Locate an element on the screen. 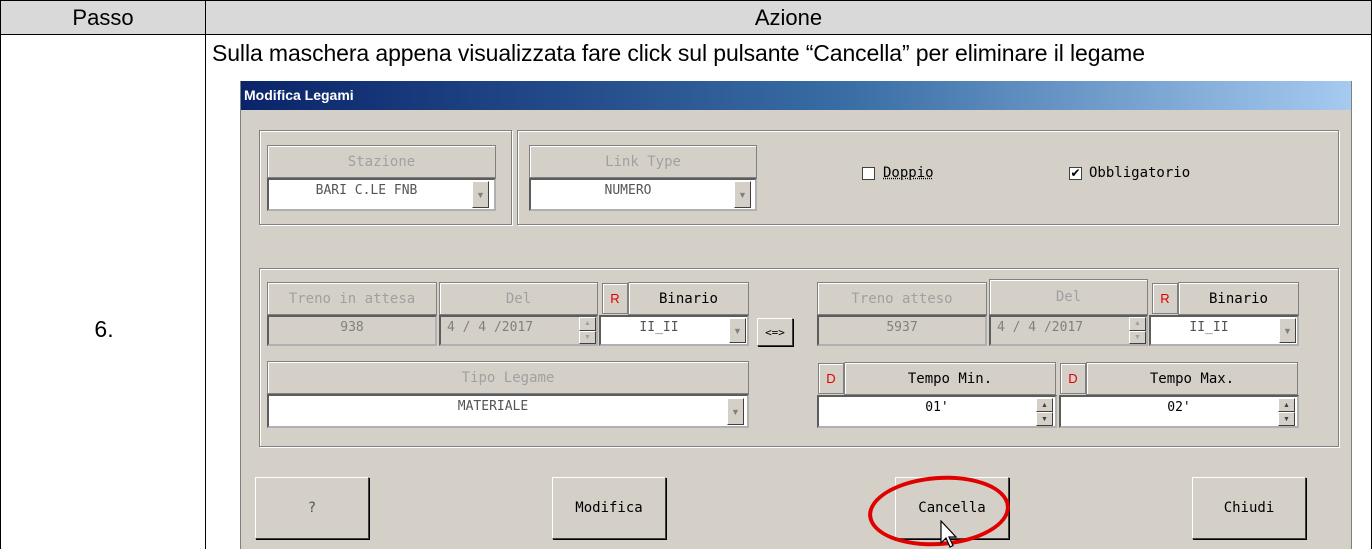 This screenshot has height=549, width=1372. treno-atteso-value: 5937 is located at coordinates (902, 327).